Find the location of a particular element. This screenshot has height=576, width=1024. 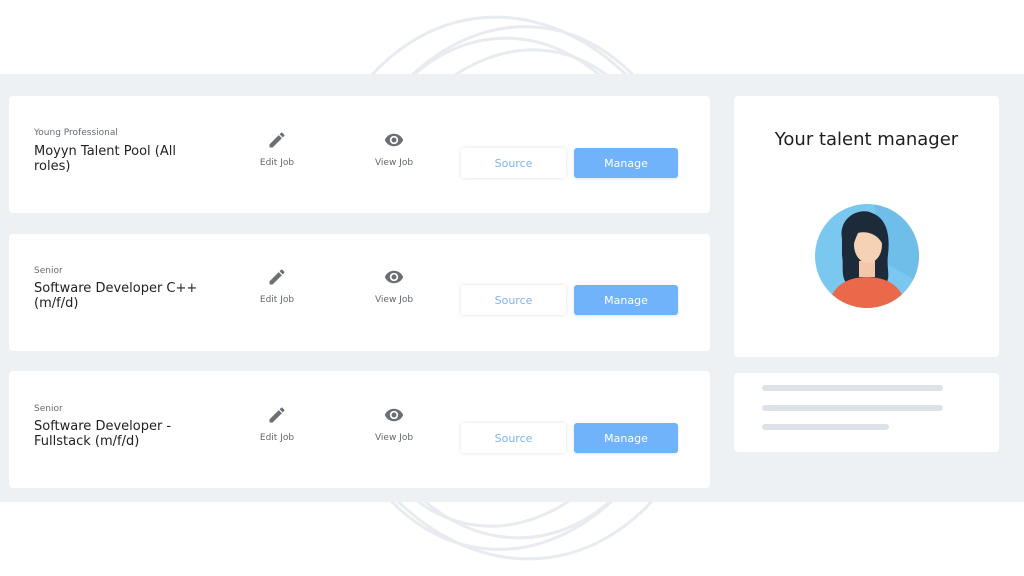

job-title: Software Developer C++ (m/f/d) is located at coordinates (124, 296).